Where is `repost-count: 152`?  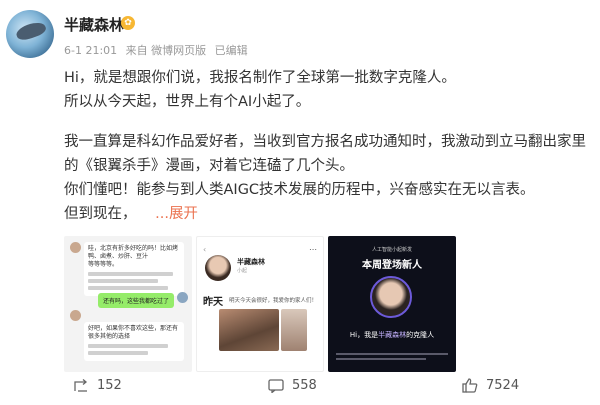
repost-count: 152 is located at coordinates (109, 385).